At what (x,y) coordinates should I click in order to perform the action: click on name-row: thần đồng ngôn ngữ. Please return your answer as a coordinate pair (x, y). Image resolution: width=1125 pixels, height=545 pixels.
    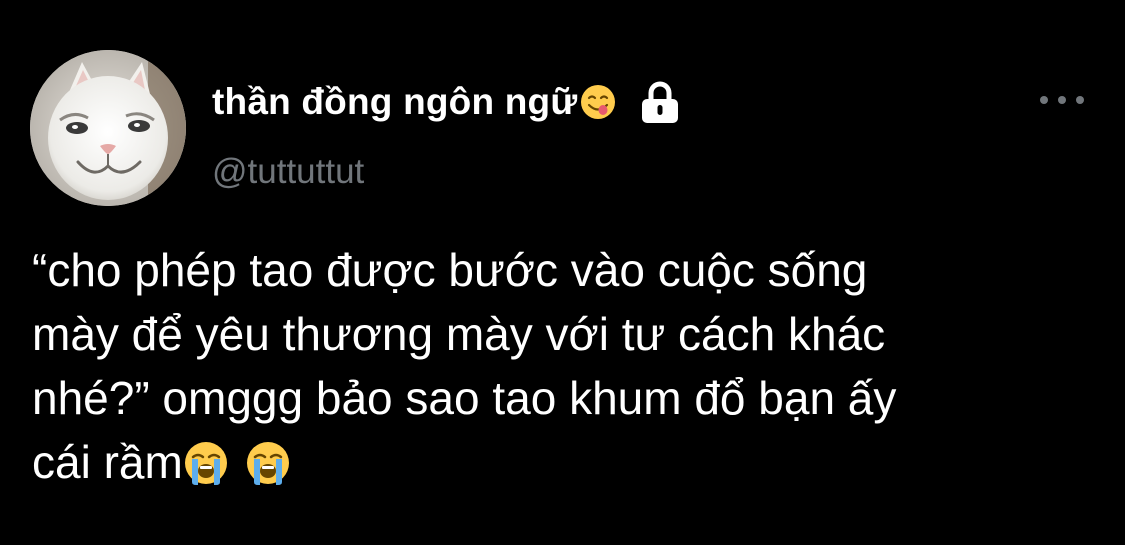
    Looking at the image, I should click on (446, 102).